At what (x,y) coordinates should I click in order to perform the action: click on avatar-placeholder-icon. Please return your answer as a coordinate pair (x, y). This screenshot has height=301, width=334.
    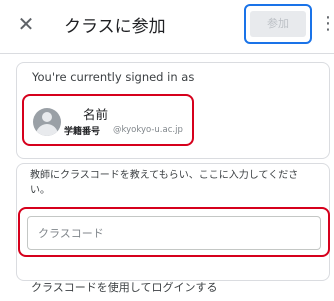
    Looking at the image, I should click on (47, 122).